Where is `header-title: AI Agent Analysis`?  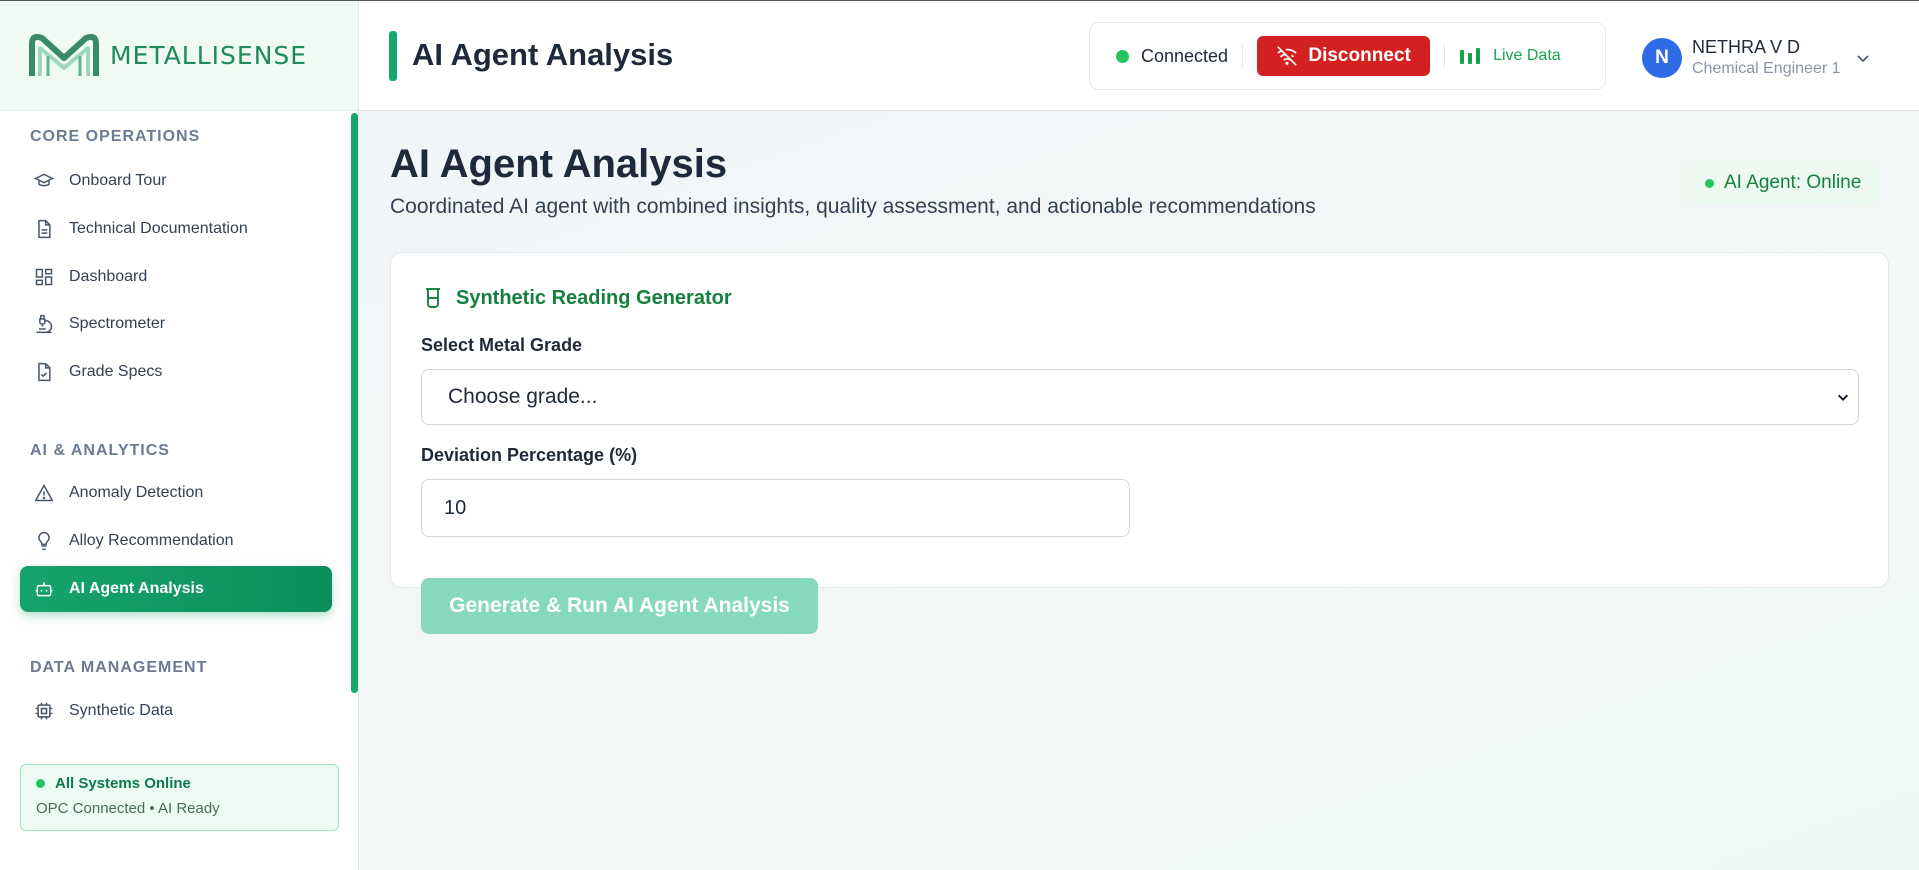
header-title: AI Agent Analysis is located at coordinates (543, 54).